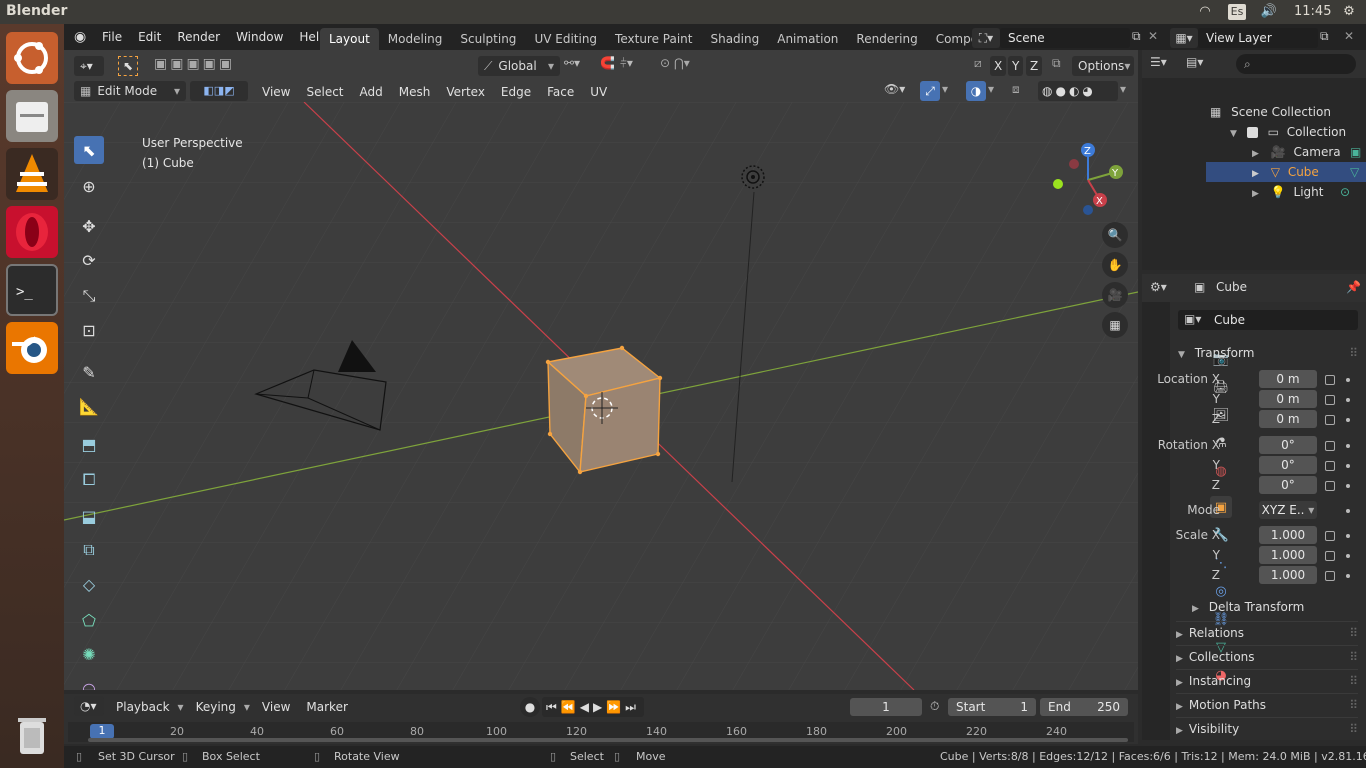 Image resolution: width=1366 pixels, height=768 pixels. I want to click on tab-modeling: Modeling, so click(415, 39).